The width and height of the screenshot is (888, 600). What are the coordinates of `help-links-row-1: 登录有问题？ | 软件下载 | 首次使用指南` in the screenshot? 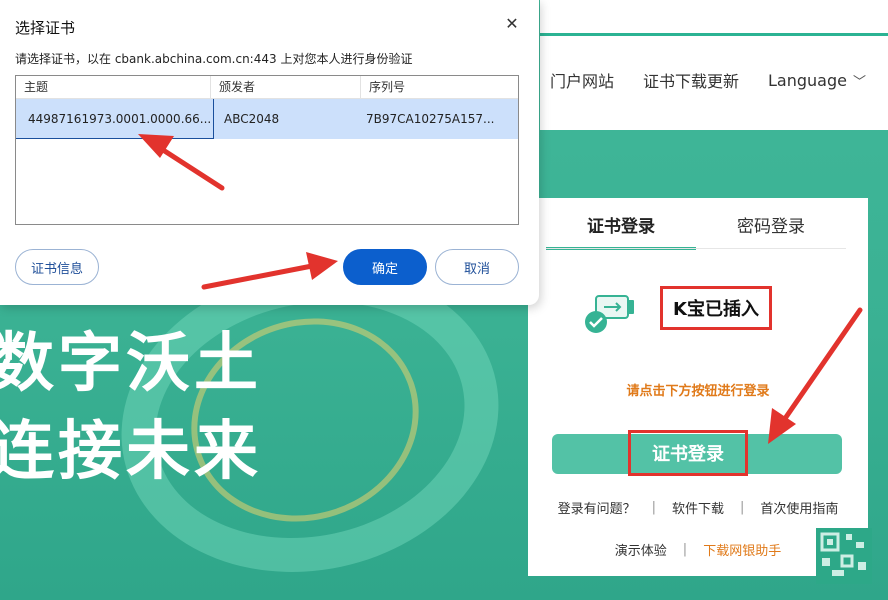 It's located at (698, 507).